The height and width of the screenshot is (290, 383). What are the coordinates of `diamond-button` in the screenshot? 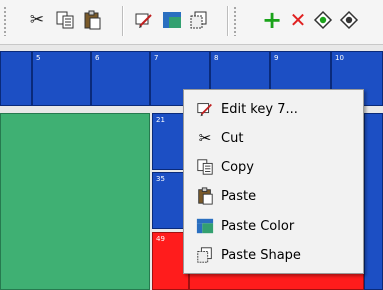 It's located at (323, 20).